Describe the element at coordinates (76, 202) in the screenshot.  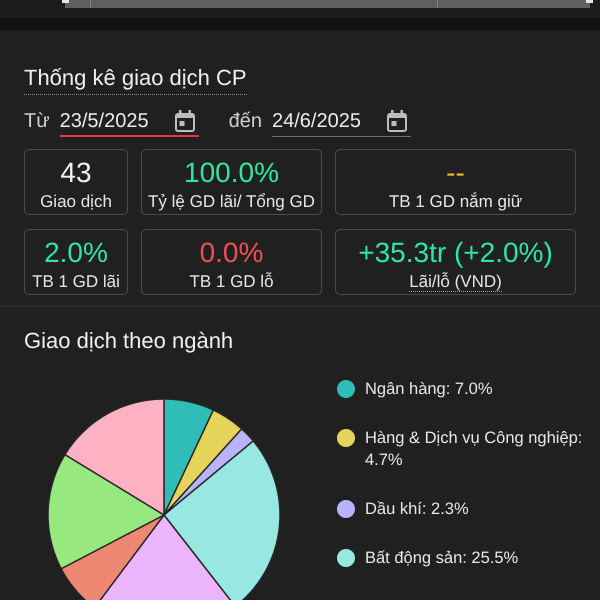
I see `stat-label: Giao dịch` at that location.